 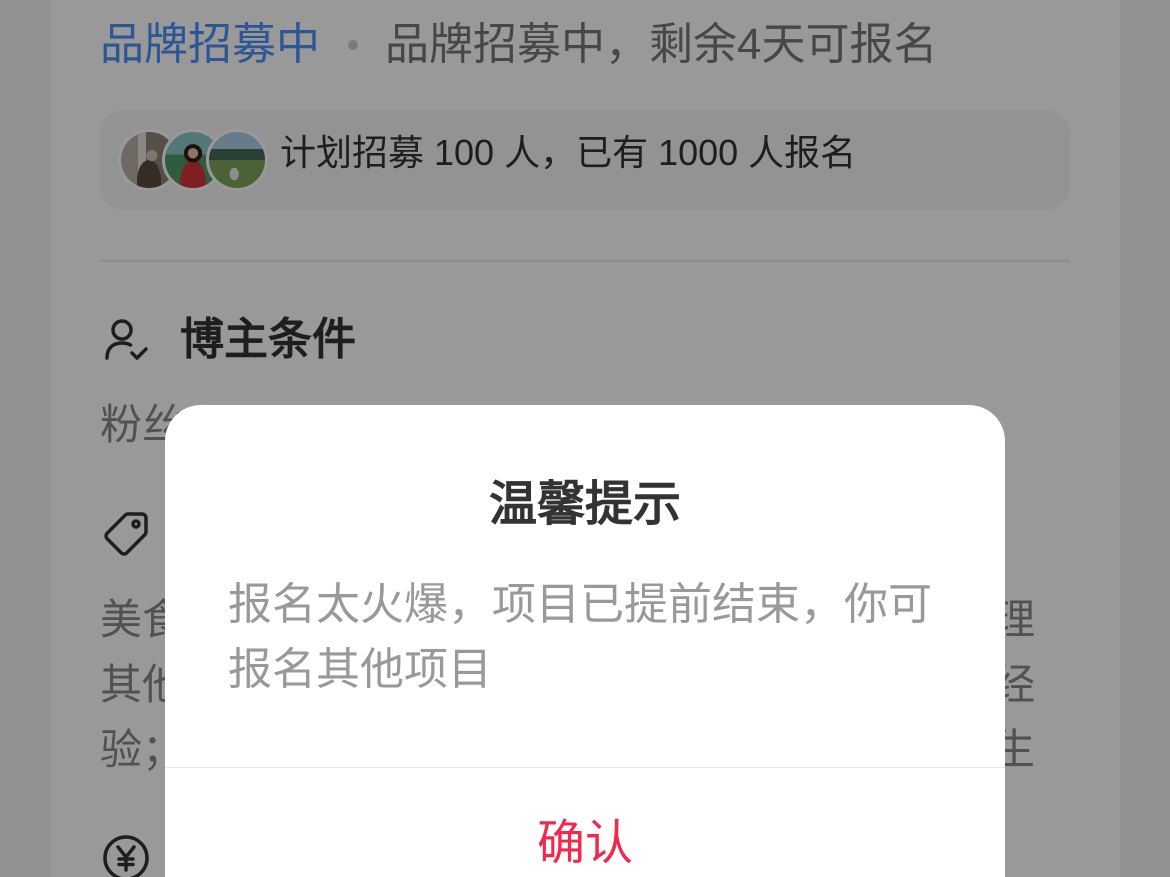 I want to click on confirm-button: 确认, so click(x=585, y=822).